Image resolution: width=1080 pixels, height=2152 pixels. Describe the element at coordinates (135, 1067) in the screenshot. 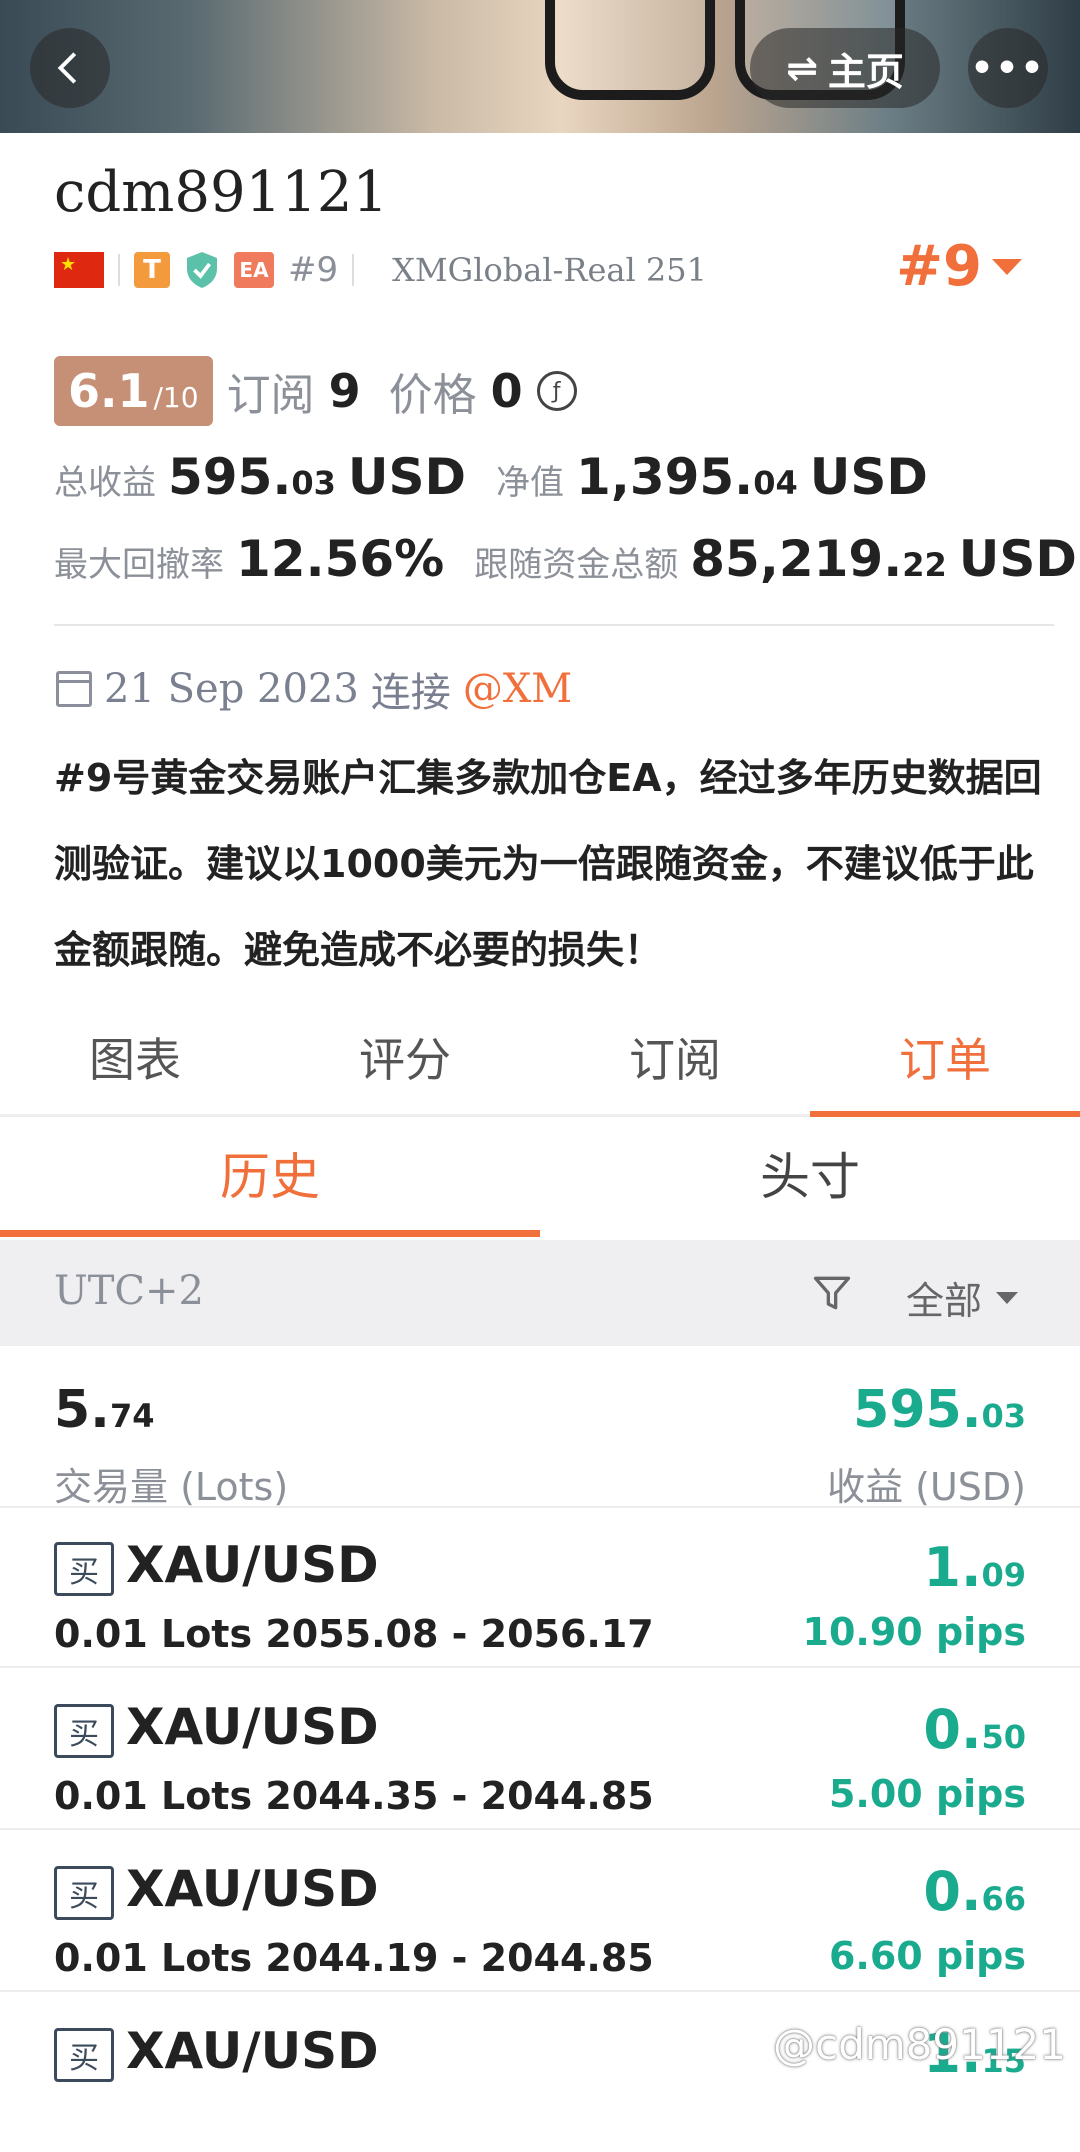

I see `tab-chart: 图表` at that location.